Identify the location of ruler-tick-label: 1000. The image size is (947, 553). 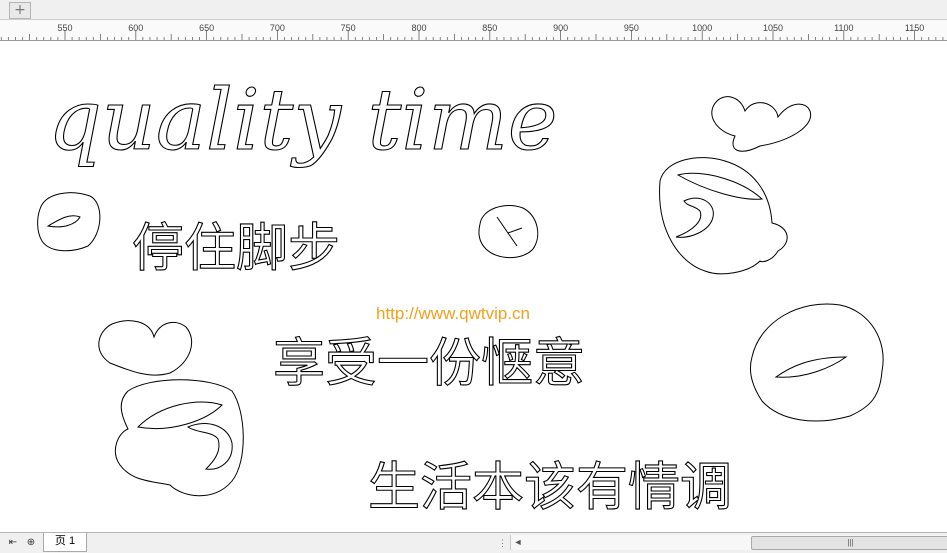
(702, 28).